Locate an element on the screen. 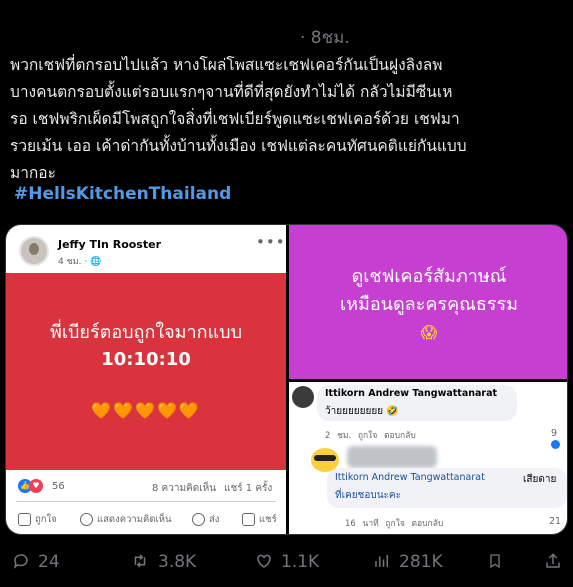 This screenshot has height=587, width=573. repost-button: 3.8K is located at coordinates (163, 562).